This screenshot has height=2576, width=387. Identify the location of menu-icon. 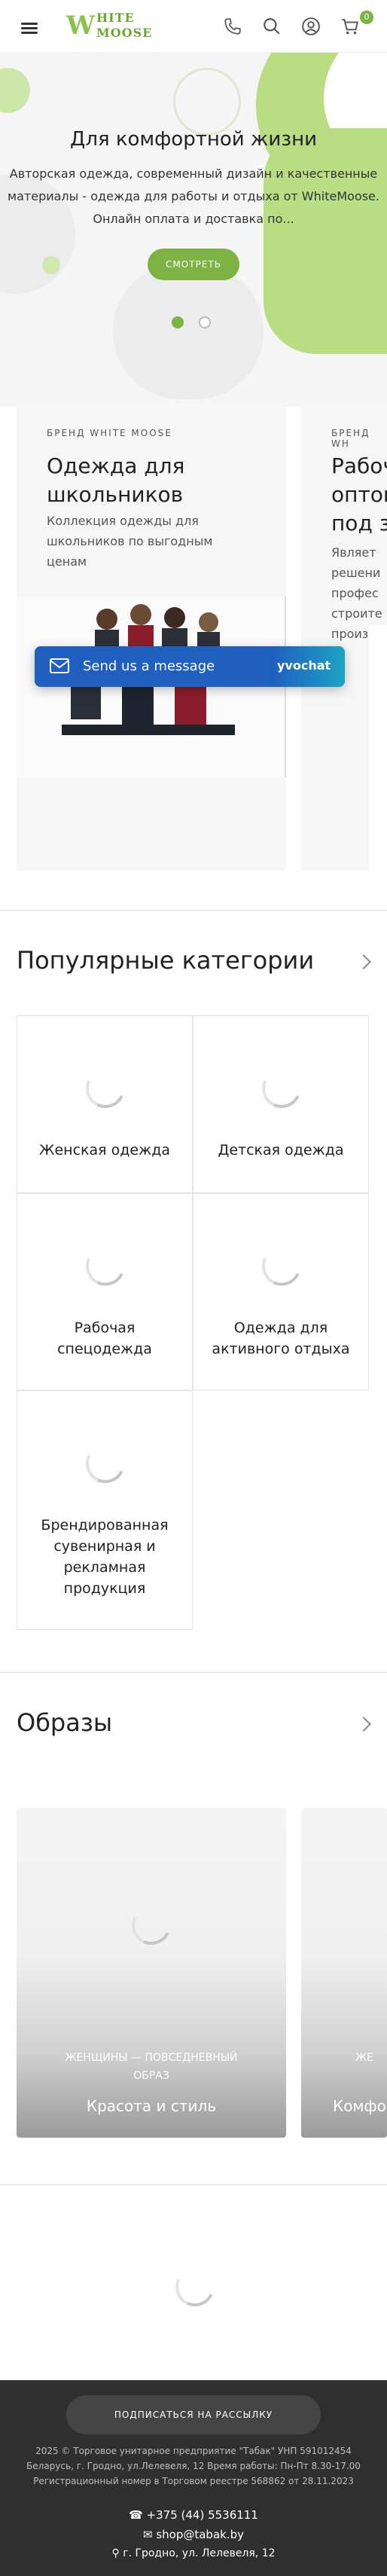
(29, 28).